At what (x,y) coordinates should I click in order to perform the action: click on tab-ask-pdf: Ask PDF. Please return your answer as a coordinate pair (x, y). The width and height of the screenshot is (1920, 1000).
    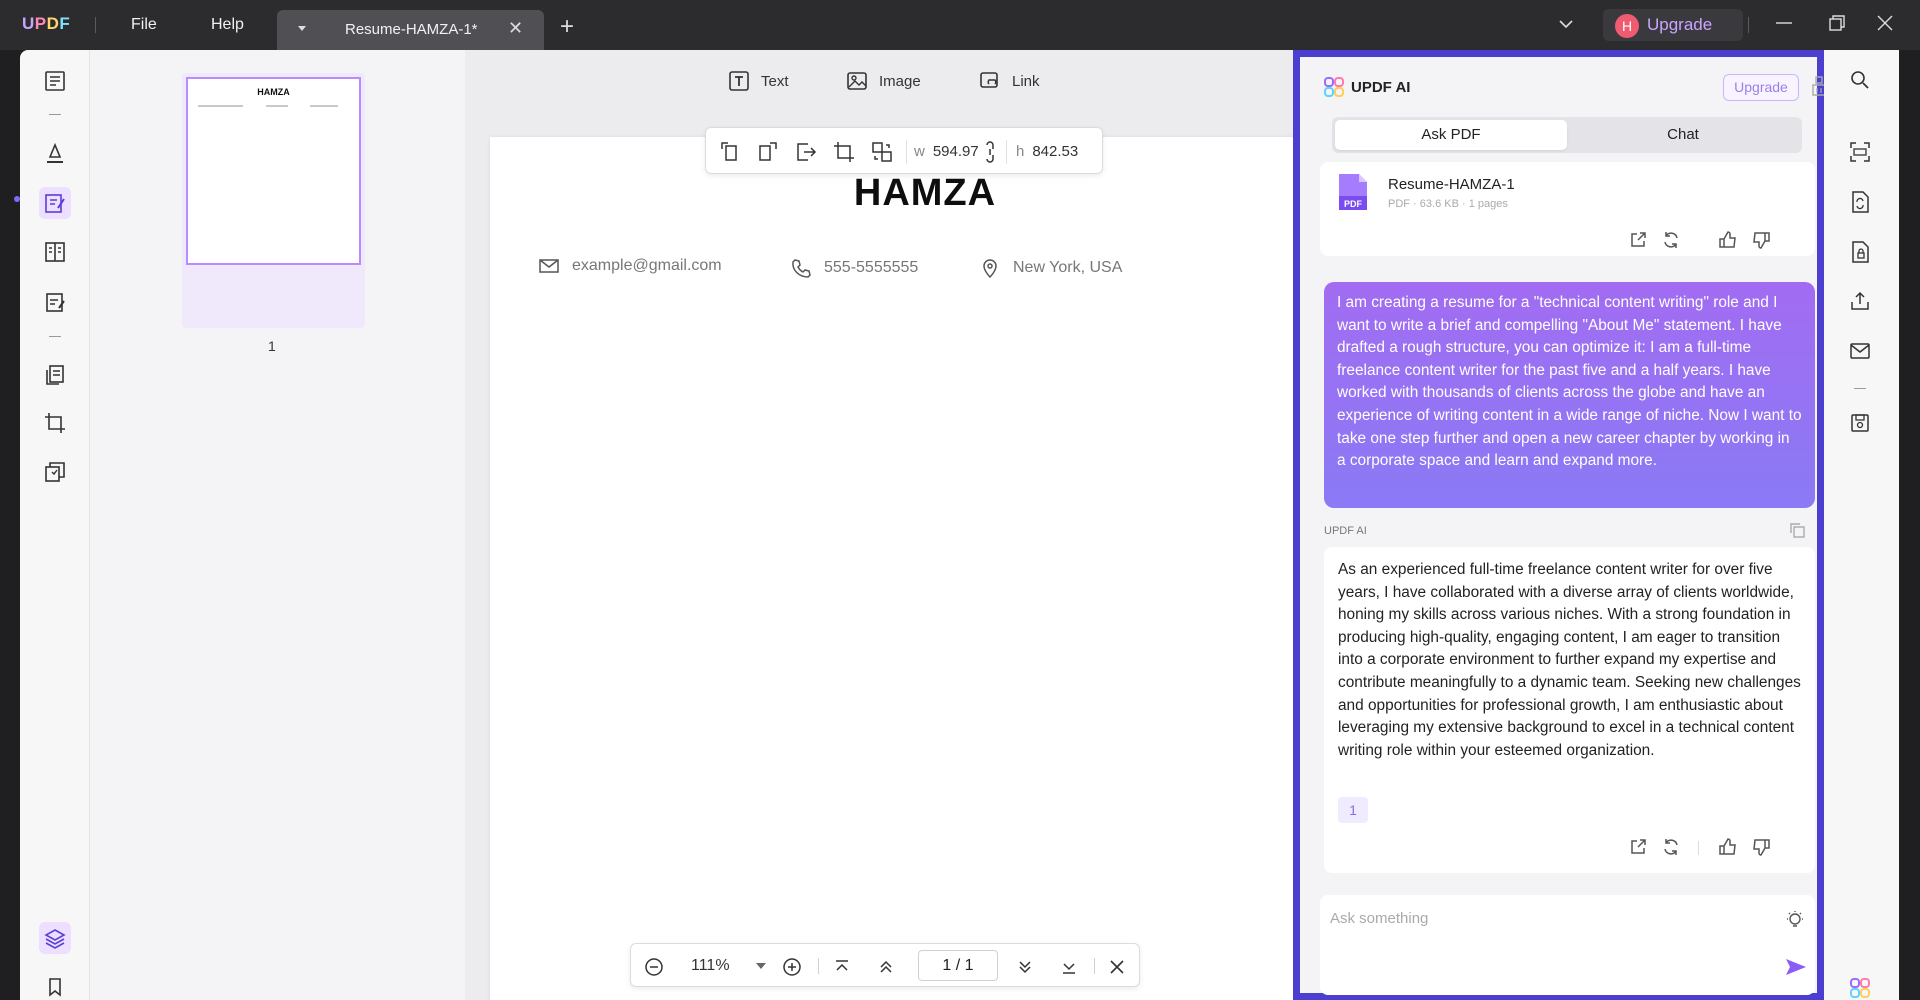
    Looking at the image, I should click on (1451, 135).